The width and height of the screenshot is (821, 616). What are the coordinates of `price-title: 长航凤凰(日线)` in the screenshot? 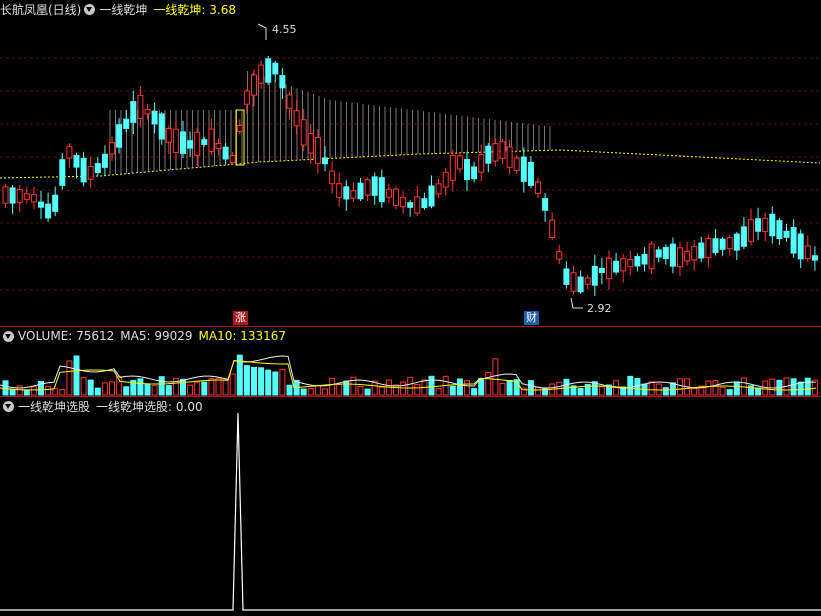 It's located at (41, 9).